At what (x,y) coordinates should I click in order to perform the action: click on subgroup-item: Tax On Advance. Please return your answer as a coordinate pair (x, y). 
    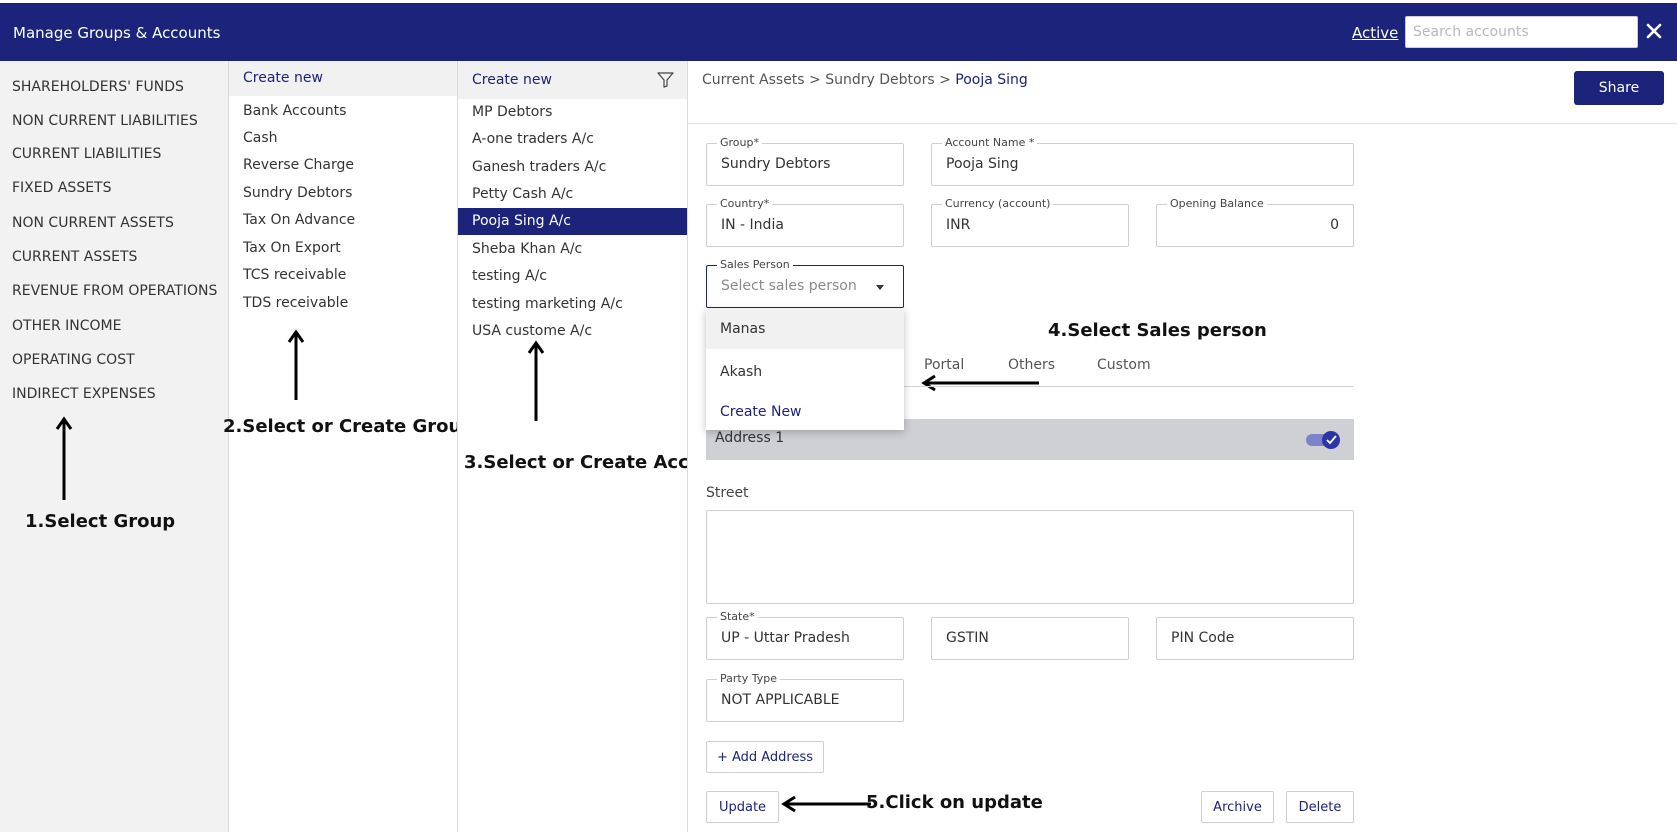
    Looking at the image, I should click on (299, 220).